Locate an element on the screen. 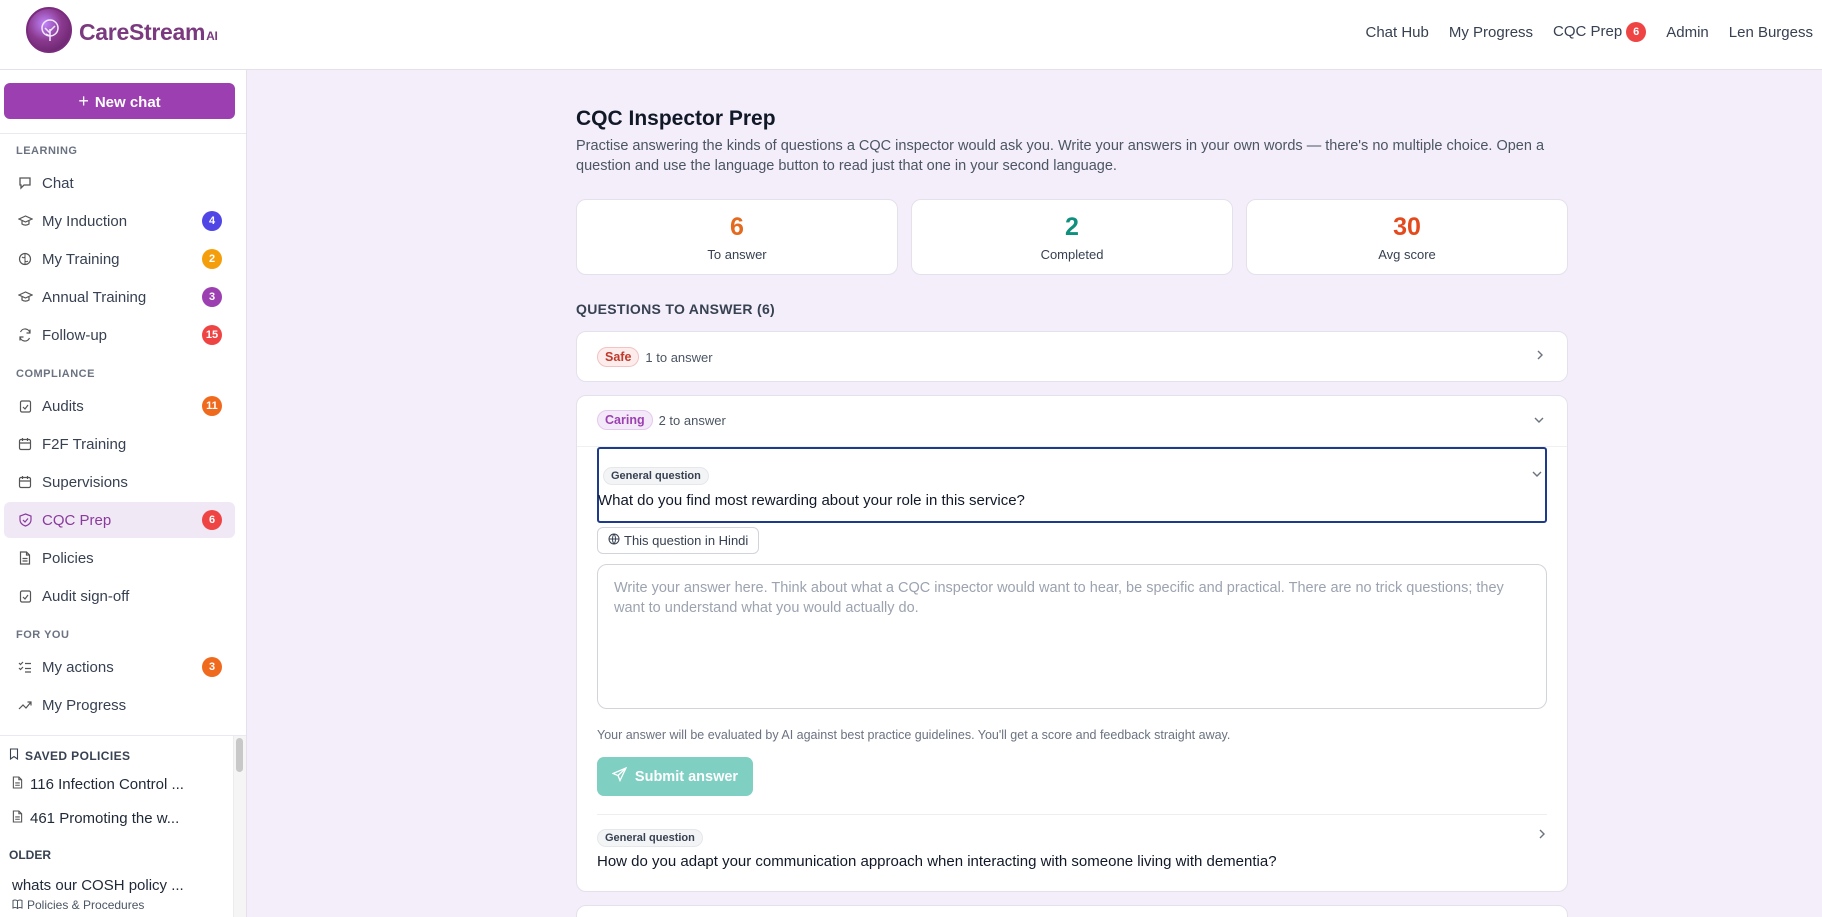 Image resolution: width=1822 pixels, height=917 pixels. checklist-icon is located at coordinates (25, 667).